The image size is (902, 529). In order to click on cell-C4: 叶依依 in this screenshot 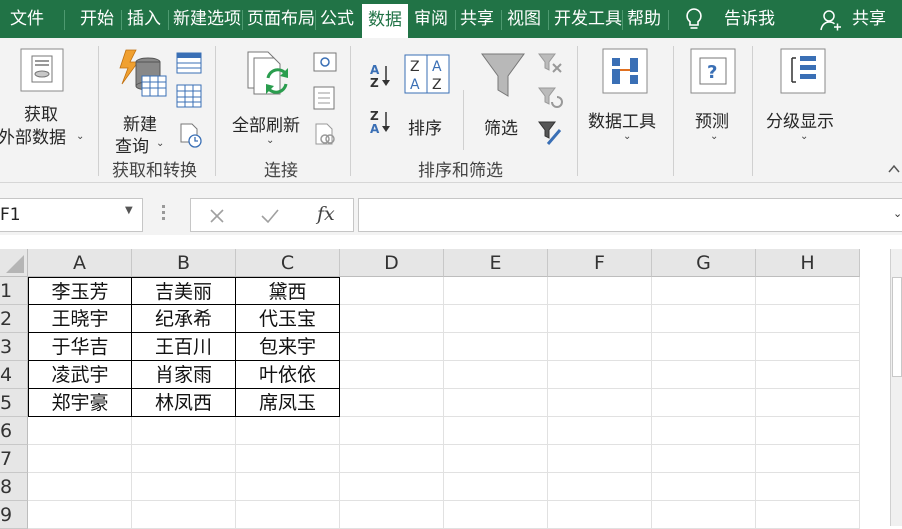, I will do `click(288, 375)`.